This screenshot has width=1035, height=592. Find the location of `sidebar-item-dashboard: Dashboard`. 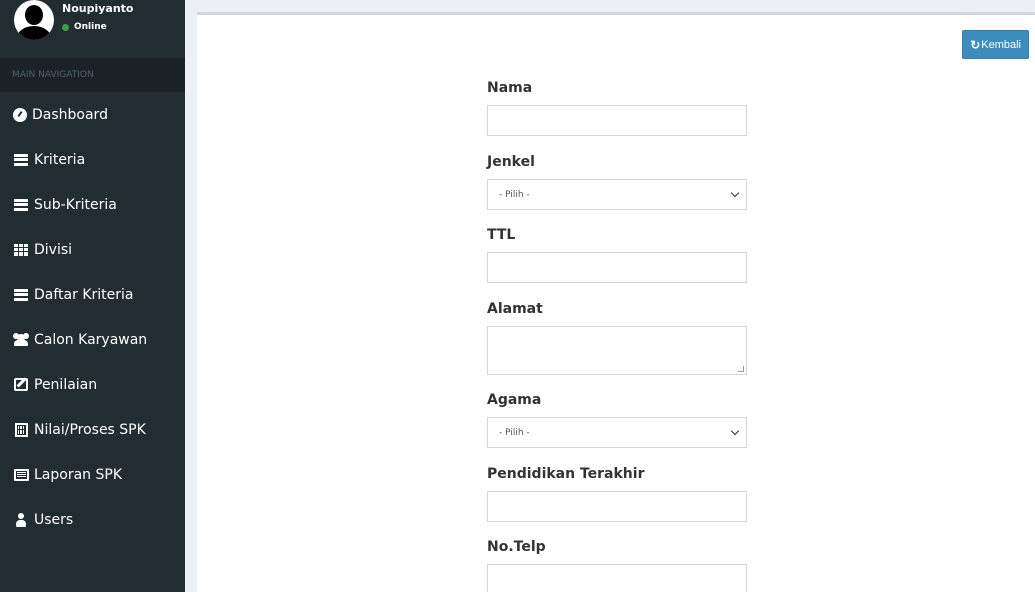

sidebar-item-dashboard: Dashboard is located at coordinates (92, 114).